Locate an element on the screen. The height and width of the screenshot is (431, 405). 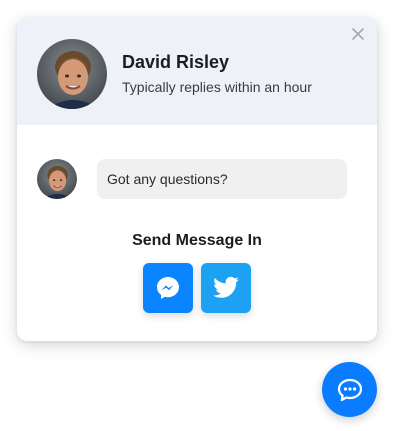
agent-photo-small is located at coordinates (57, 179).